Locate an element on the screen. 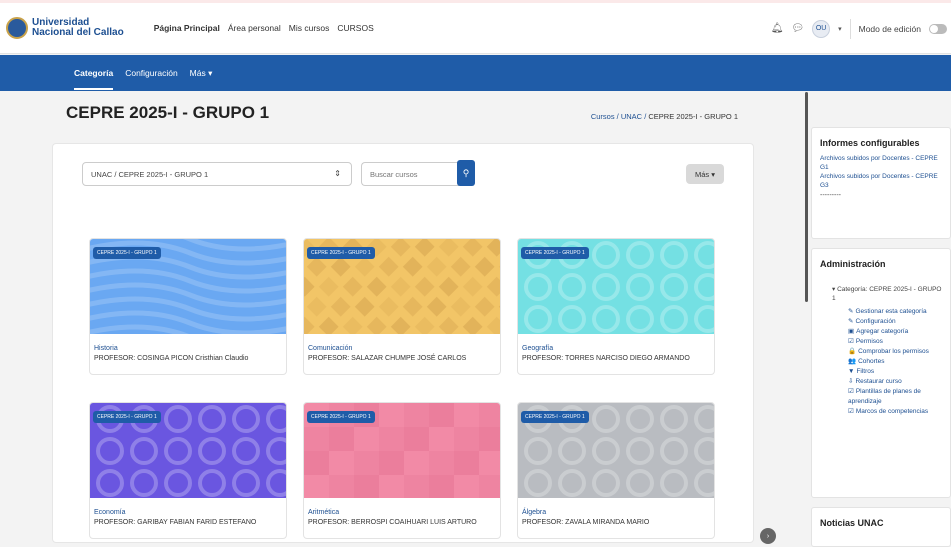 This screenshot has height=547, width=951. report-link: Archivos subidos por Docentes - CEPRE G3 is located at coordinates (881, 181).